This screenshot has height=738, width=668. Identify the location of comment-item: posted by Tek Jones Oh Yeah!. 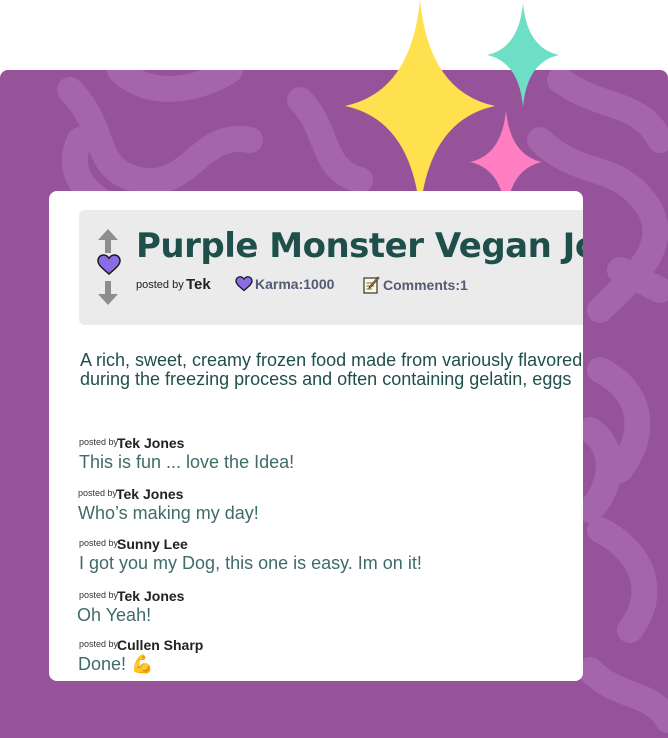
(130, 606).